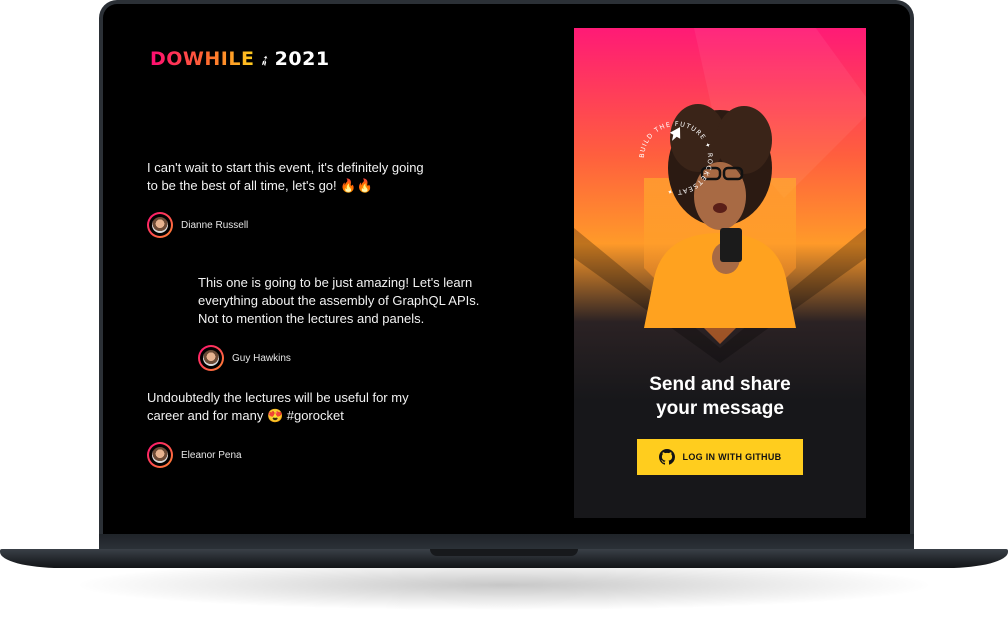  What do you see at coordinates (289, 225) in the screenshot?
I see `message-author: Dianne Russell` at bounding box center [289, 225].